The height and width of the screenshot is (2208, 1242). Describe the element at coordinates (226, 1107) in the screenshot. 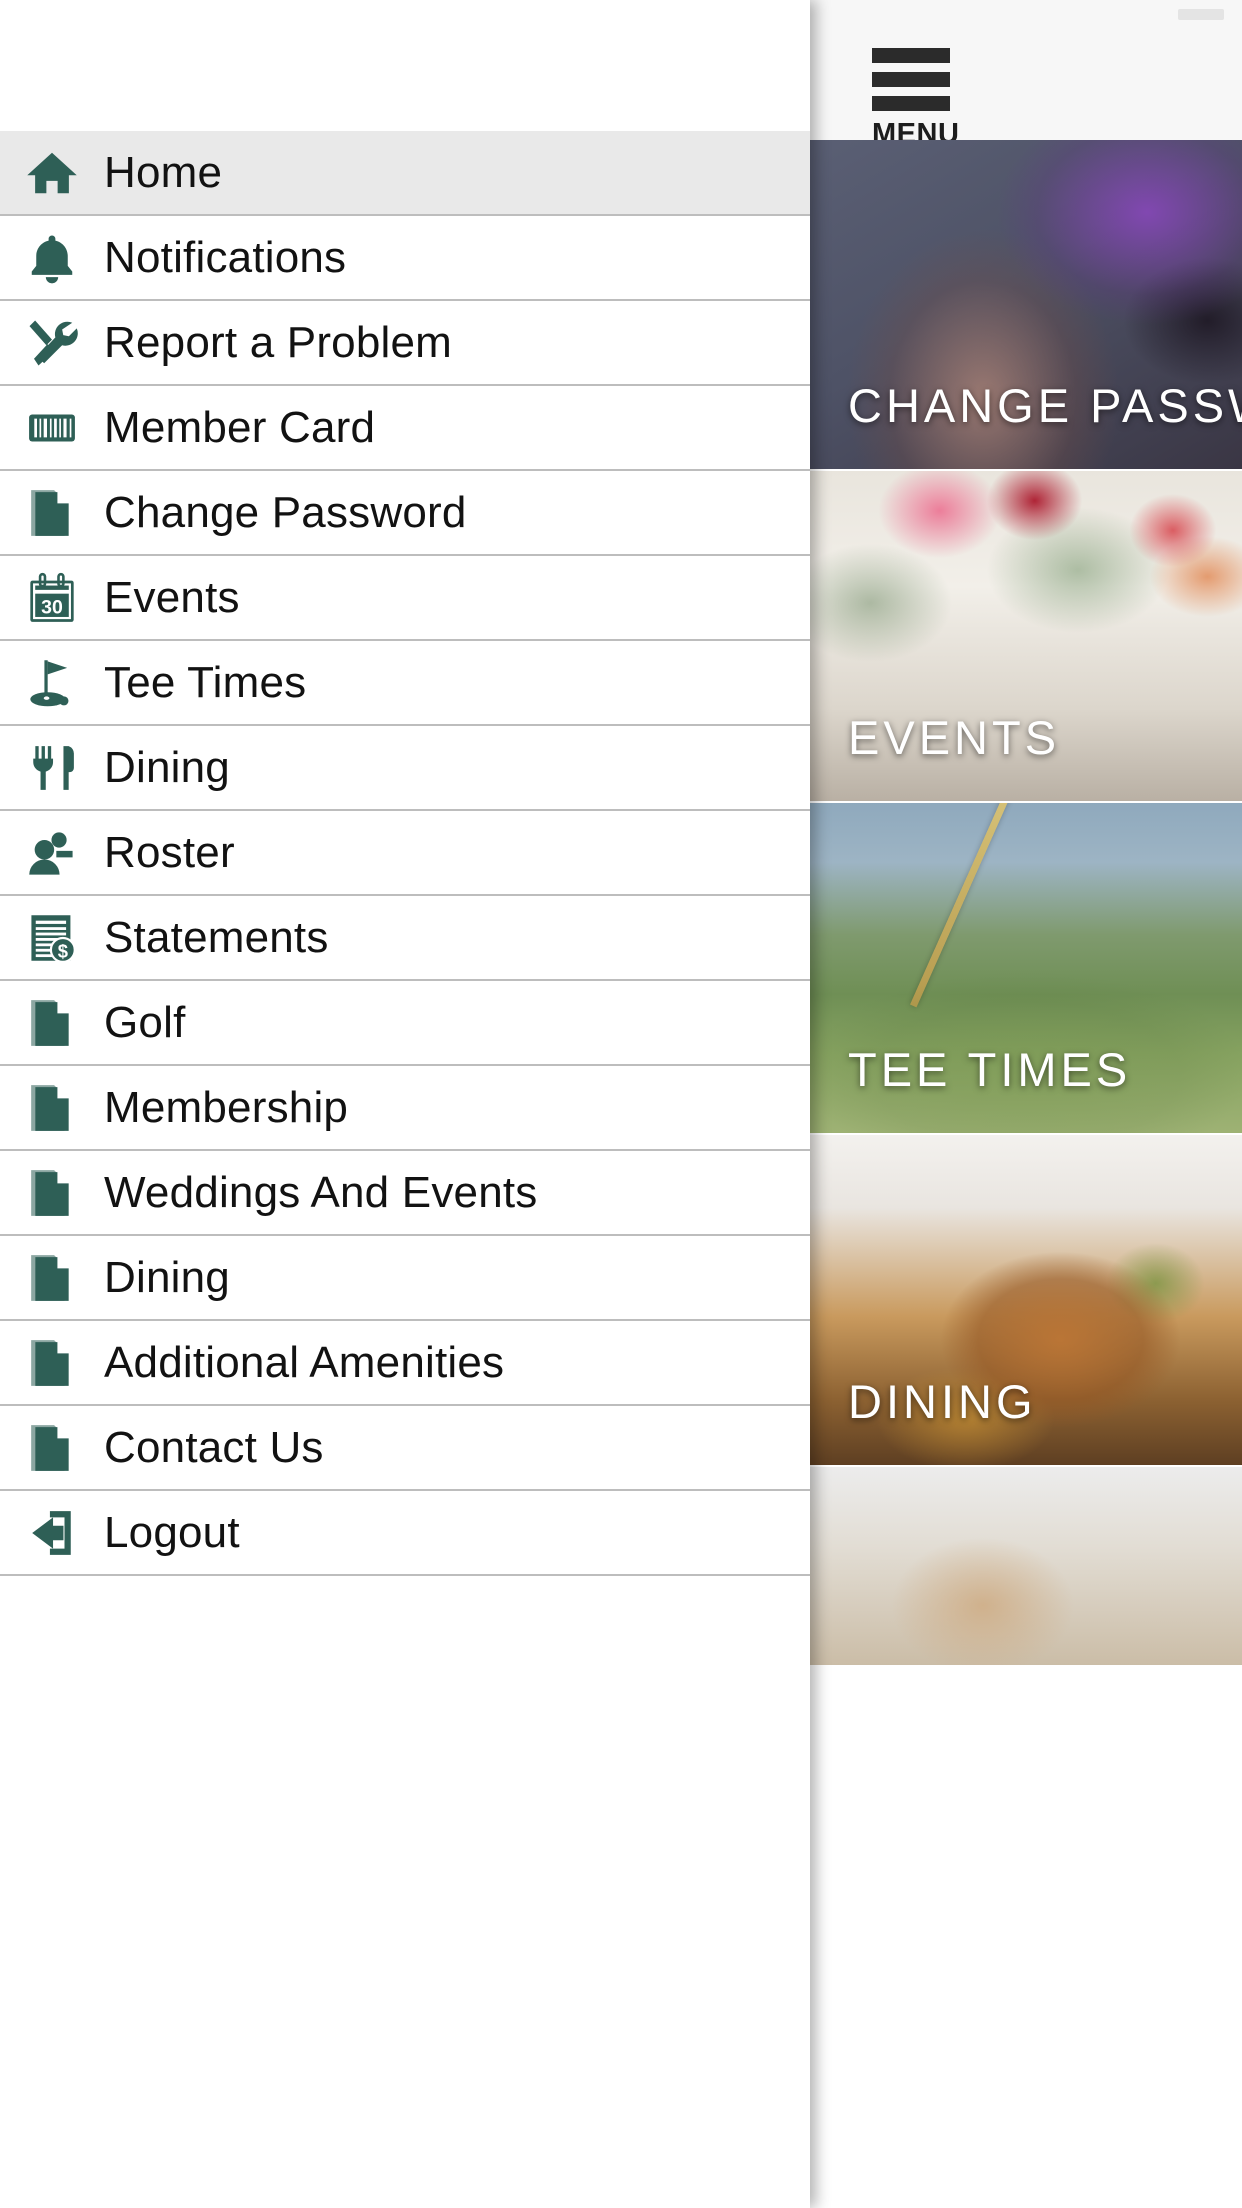

I see `drawer-item-label: Membership` at that location.